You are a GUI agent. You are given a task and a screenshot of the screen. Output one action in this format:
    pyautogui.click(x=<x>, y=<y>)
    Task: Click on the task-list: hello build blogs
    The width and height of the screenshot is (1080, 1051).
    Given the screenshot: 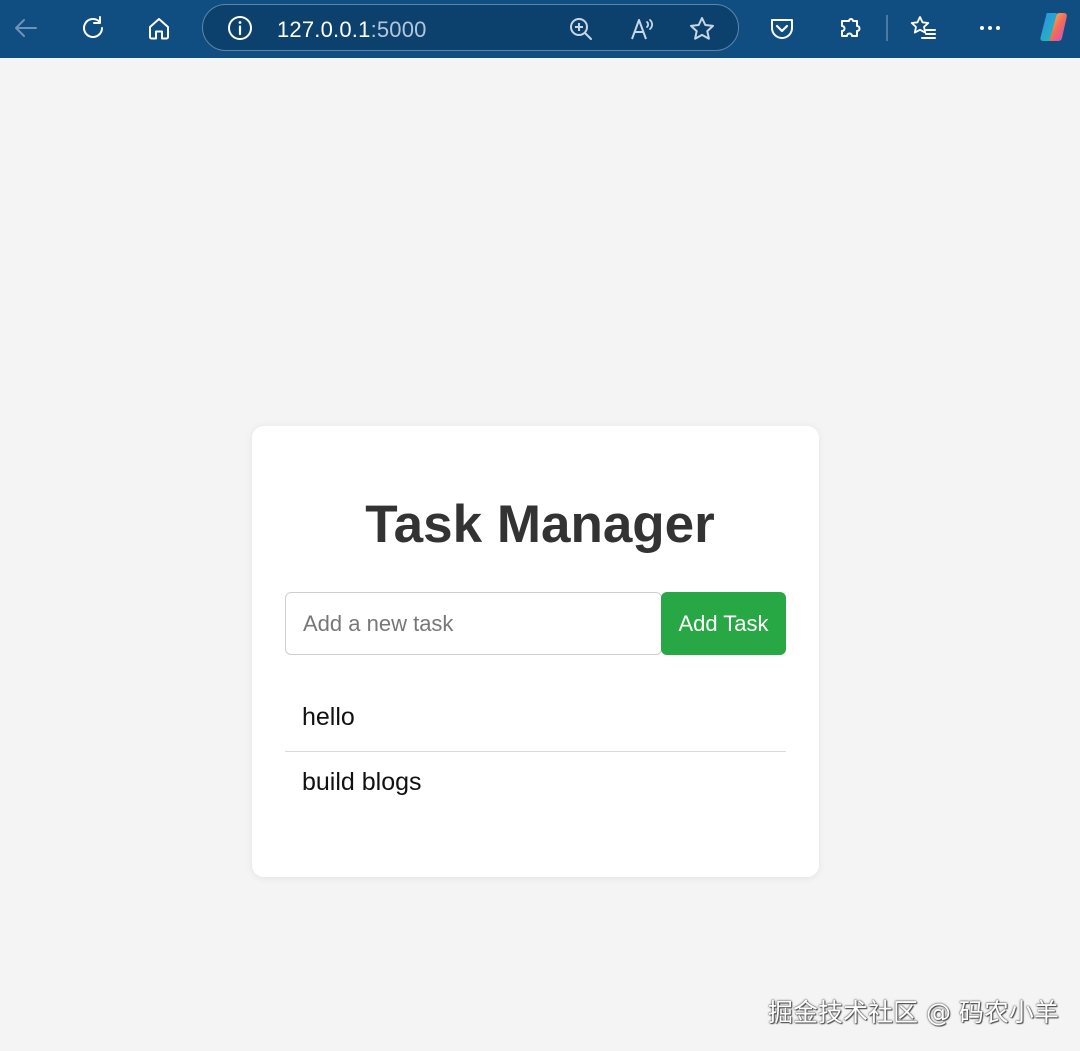 What is the action you would take?
    pyautogui.click(x=535, y=752)
    